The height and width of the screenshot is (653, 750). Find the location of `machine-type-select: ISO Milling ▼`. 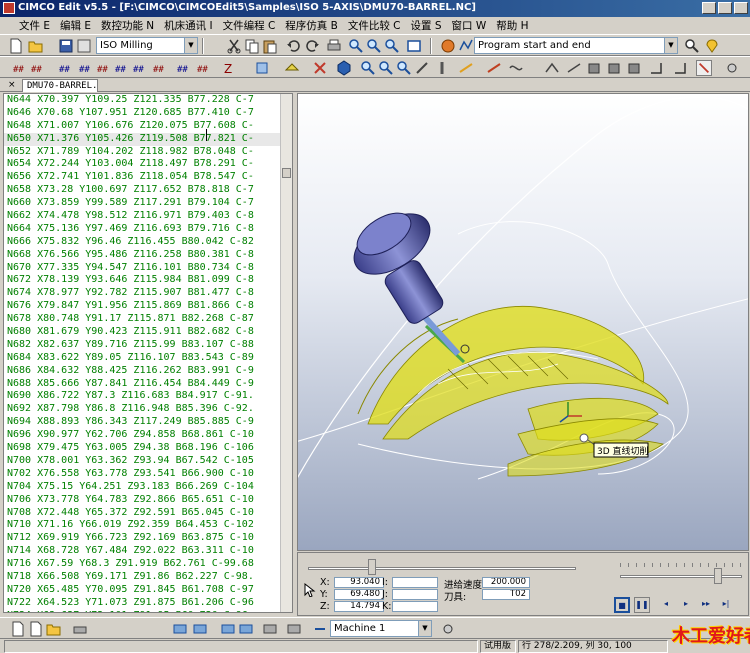

machine-type-select: ISO Milling ▼ is located at coordinates (147, 45).